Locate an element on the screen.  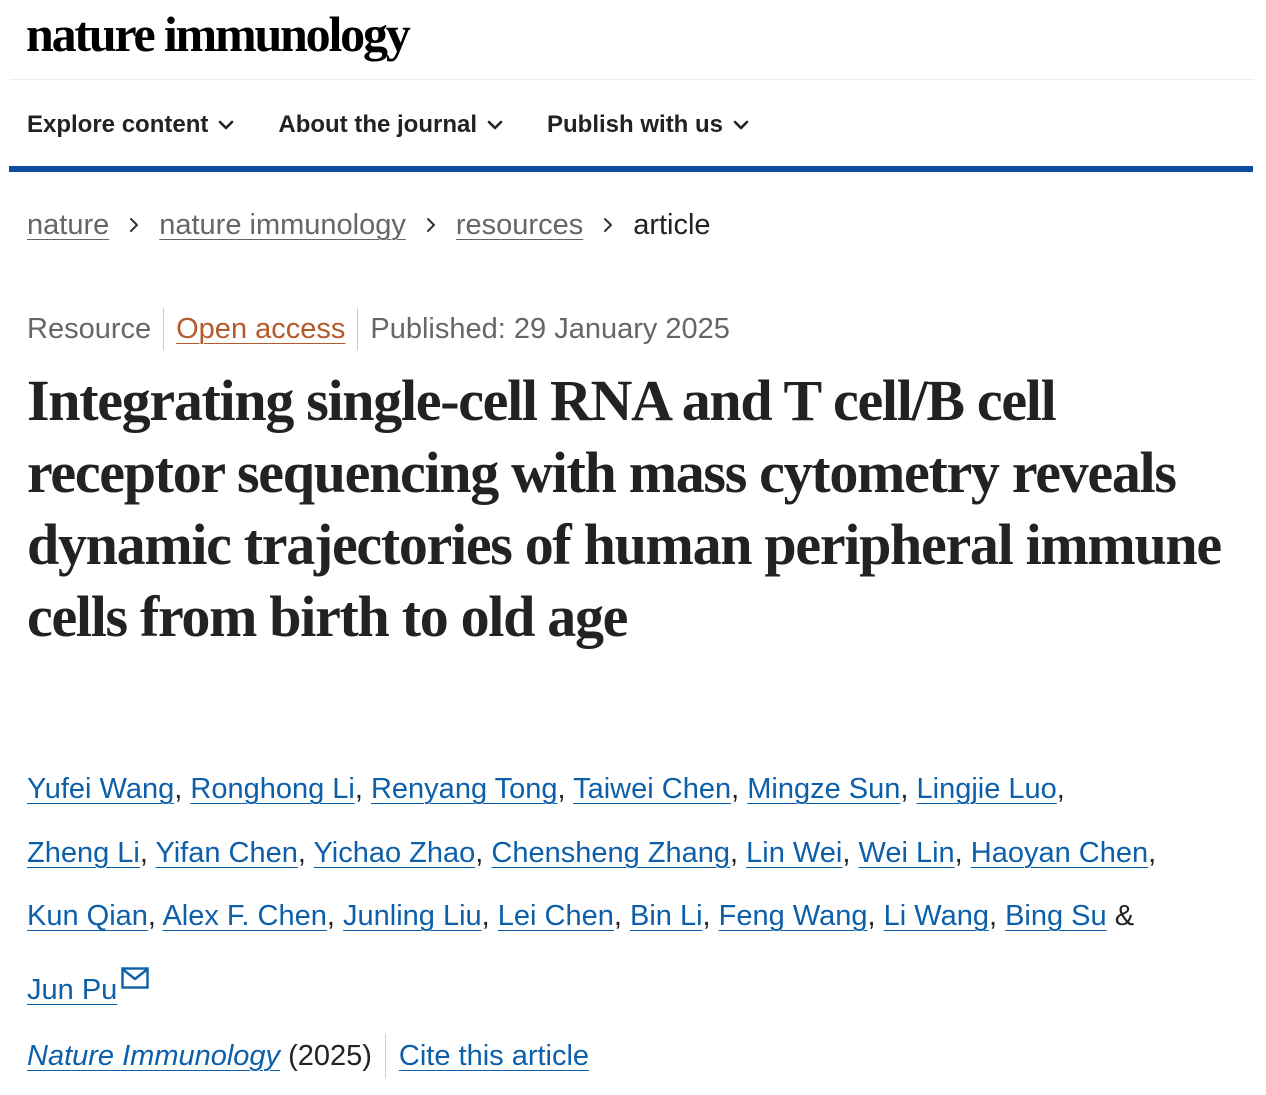
author-link: Feng Wang is located at coordinates (793, 916).